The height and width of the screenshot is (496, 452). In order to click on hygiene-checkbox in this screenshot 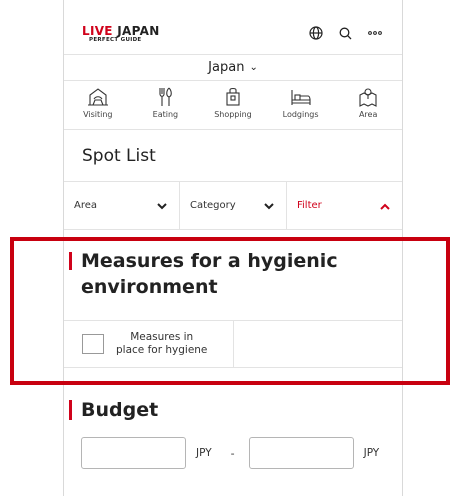, I will do `click(93, 344)`.